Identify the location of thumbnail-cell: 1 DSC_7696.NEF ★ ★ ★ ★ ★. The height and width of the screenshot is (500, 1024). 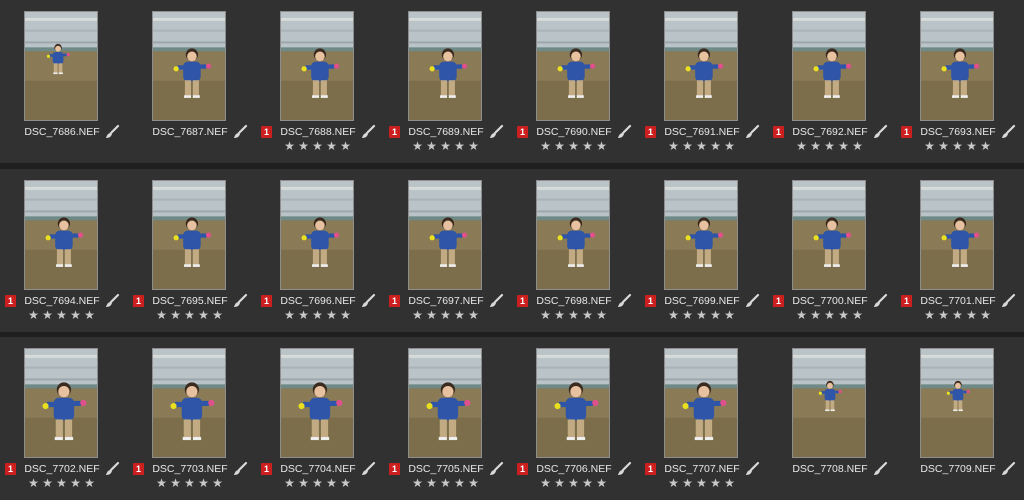
(320, 249).